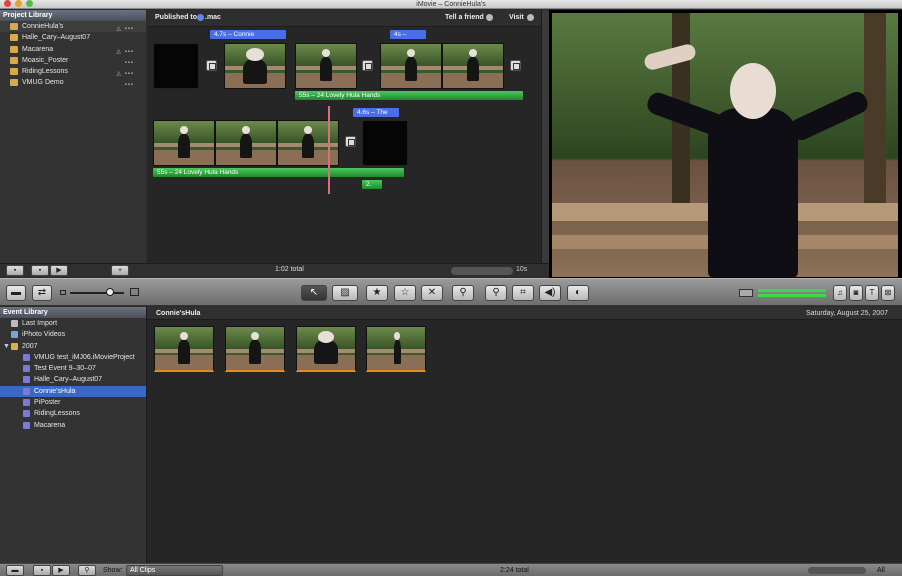 This screenshot has height=576, width=902. What do you see at coordinates (408, 34) in the screenshot?
I see `clip-title-tag: 4s –` at bounding box center [408, 34].